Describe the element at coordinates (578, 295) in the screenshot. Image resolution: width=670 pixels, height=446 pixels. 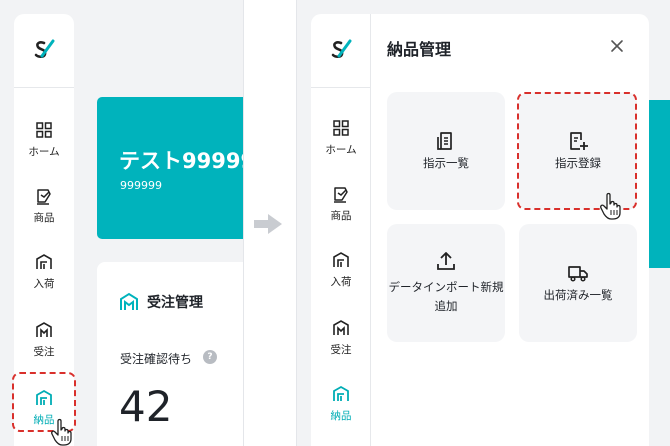
I see `tile-label: 出荷済み一覧` at that location.